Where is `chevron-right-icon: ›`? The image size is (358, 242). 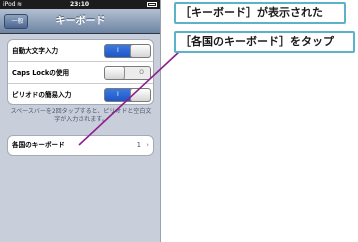 chevron-right-icon: › is located at coordinates (147, 145).